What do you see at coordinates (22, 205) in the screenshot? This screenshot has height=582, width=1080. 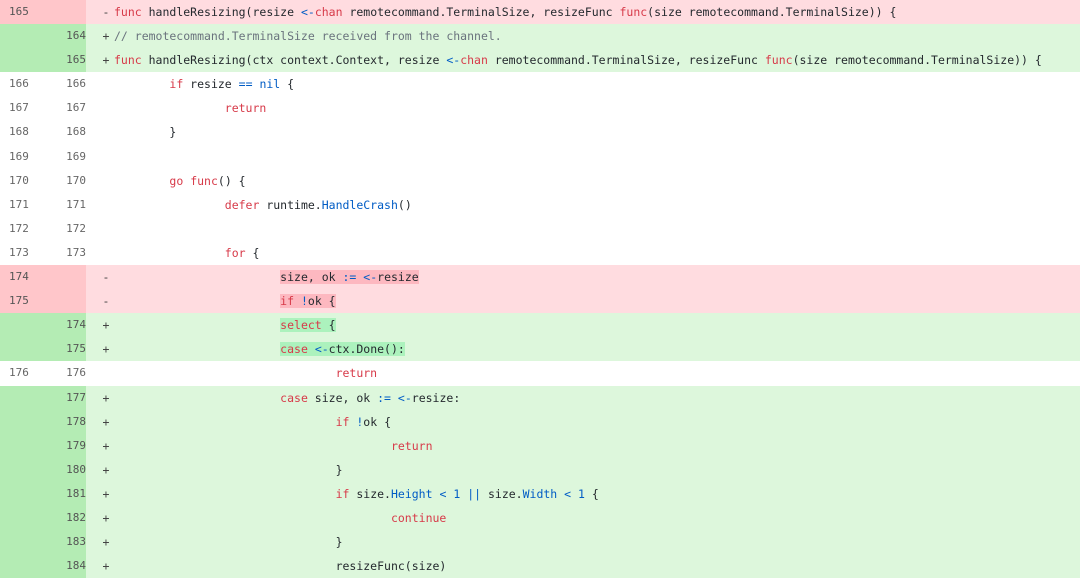 I see `old-line-number: 171` at bounding box center [22, 205].